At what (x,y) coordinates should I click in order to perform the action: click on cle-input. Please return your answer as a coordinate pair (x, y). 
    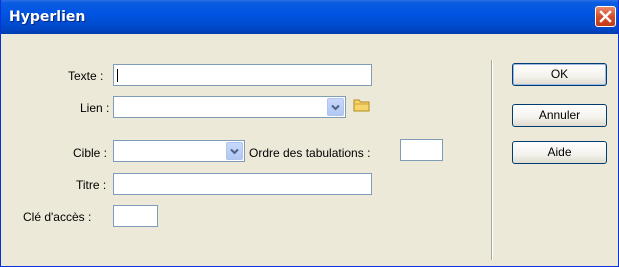
    Looking at the image, I should click on (135, 216).